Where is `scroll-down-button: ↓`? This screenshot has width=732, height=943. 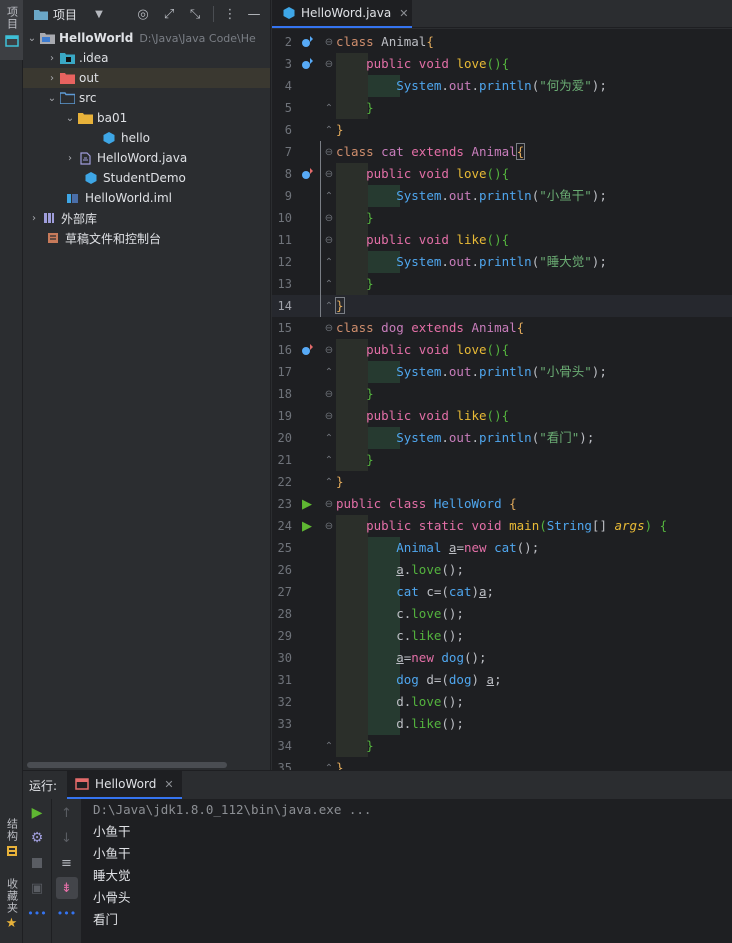
scroll-down-button: ↓ is located at coordinates (67, 838).